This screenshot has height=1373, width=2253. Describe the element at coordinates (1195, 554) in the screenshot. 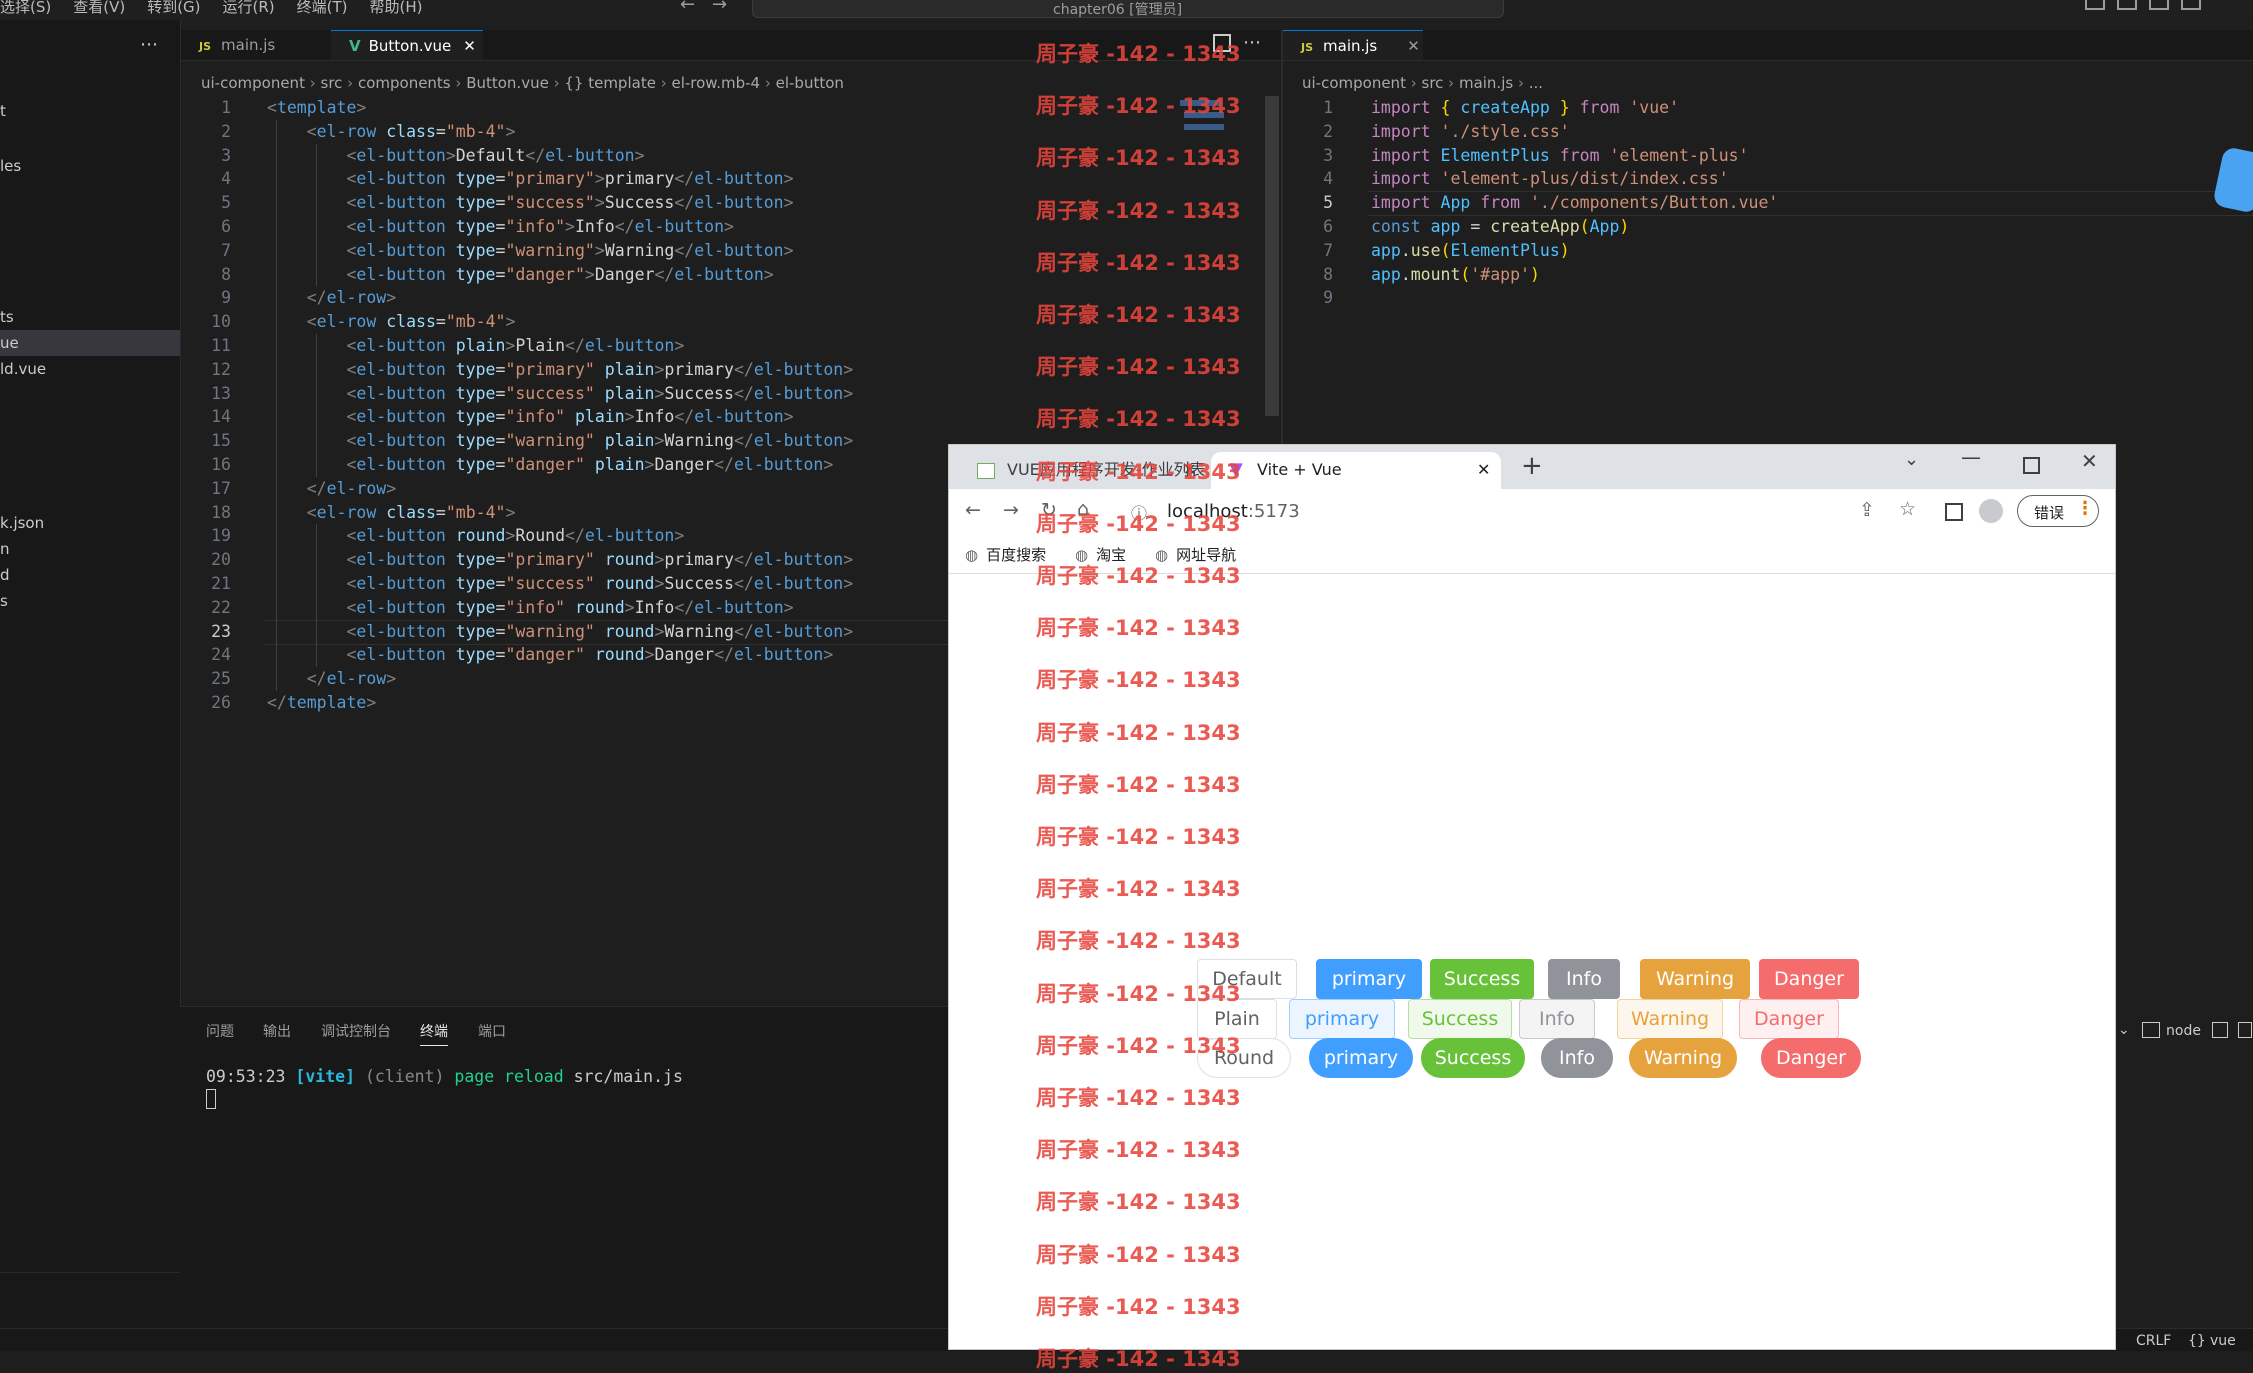

I see `bookmark-nav: ◍ 网址导航` at that location.